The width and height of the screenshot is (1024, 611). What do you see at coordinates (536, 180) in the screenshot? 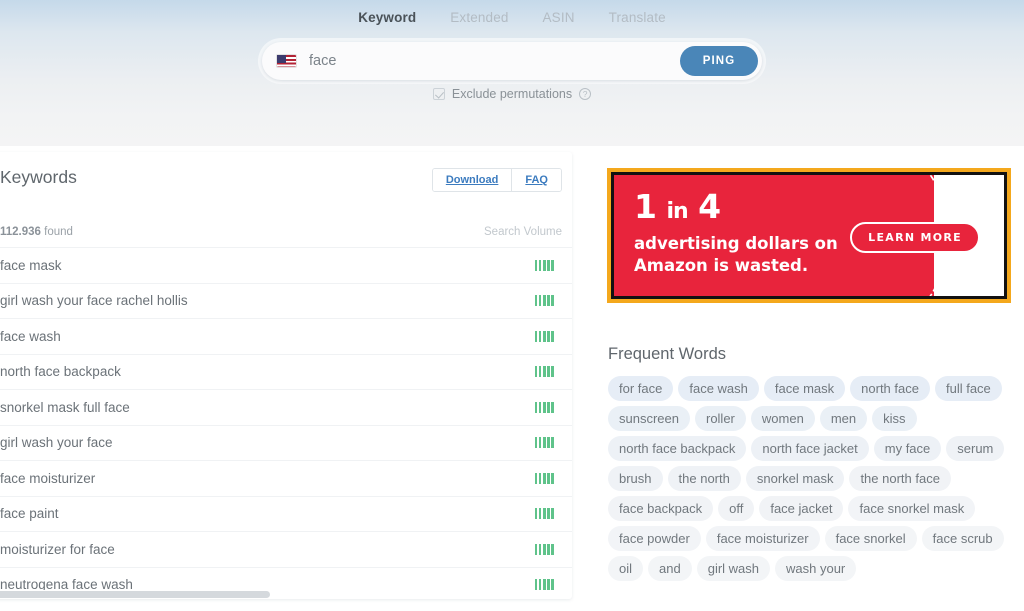
I see `faq-button: FAQ` at bounding box center [536, 180].